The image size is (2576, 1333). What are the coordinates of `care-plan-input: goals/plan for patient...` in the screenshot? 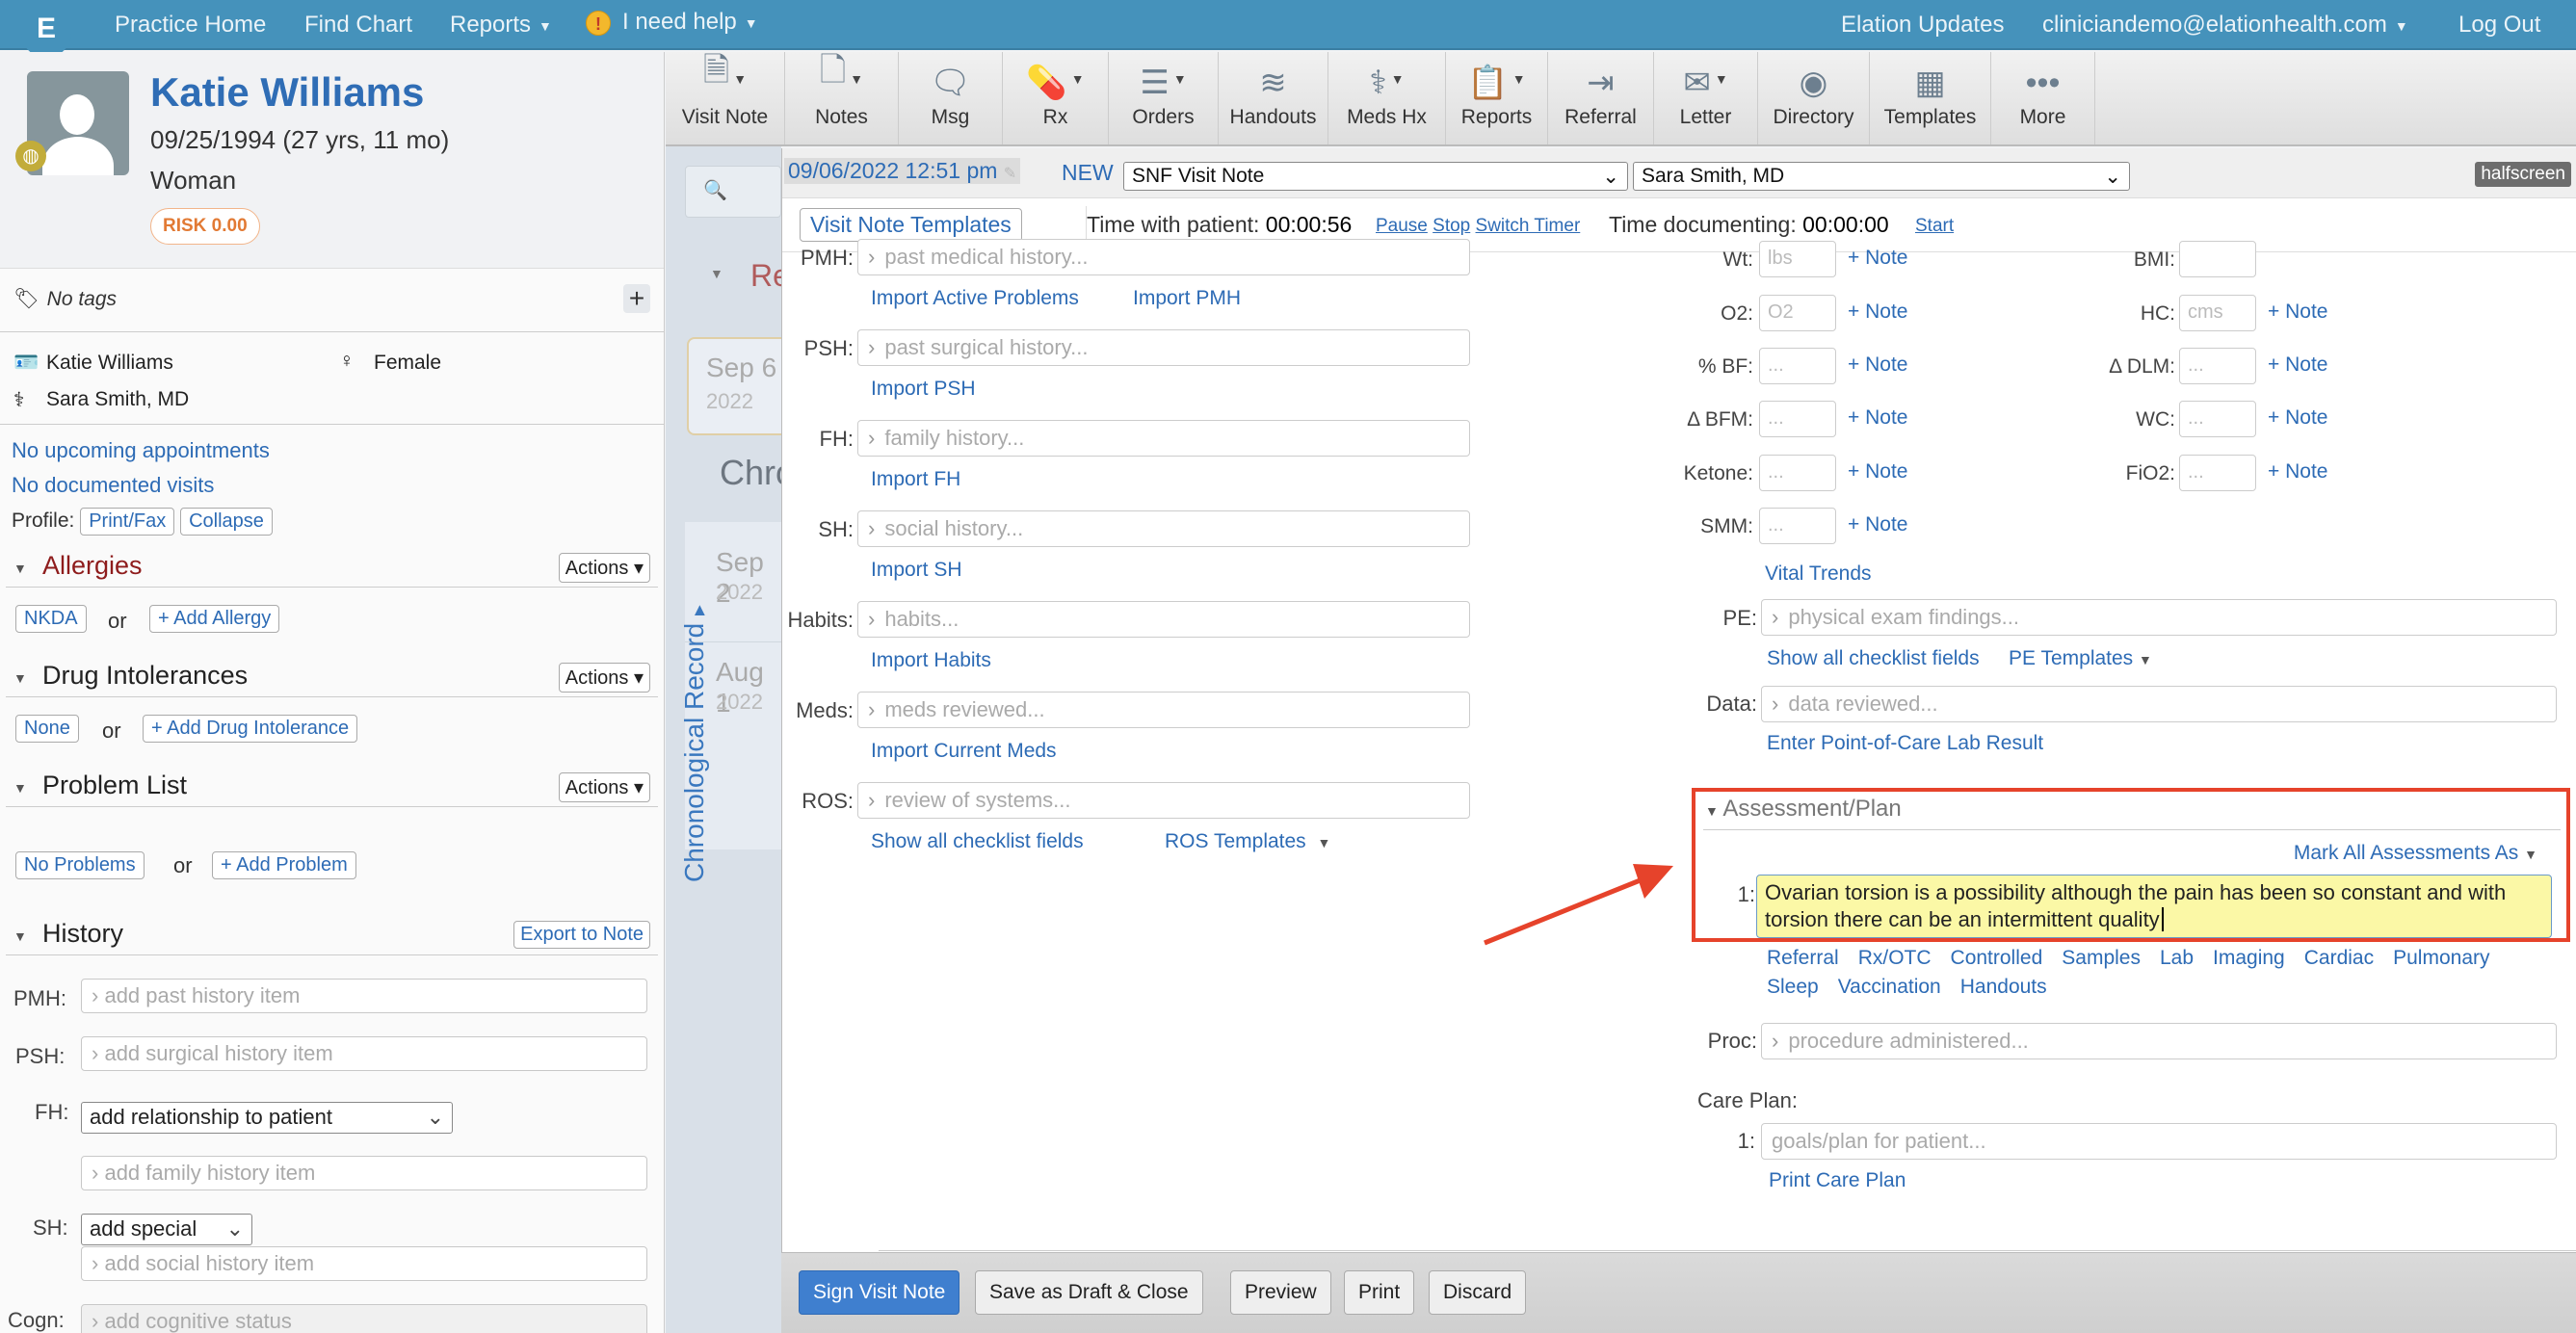 It's located at (2159, 1141).